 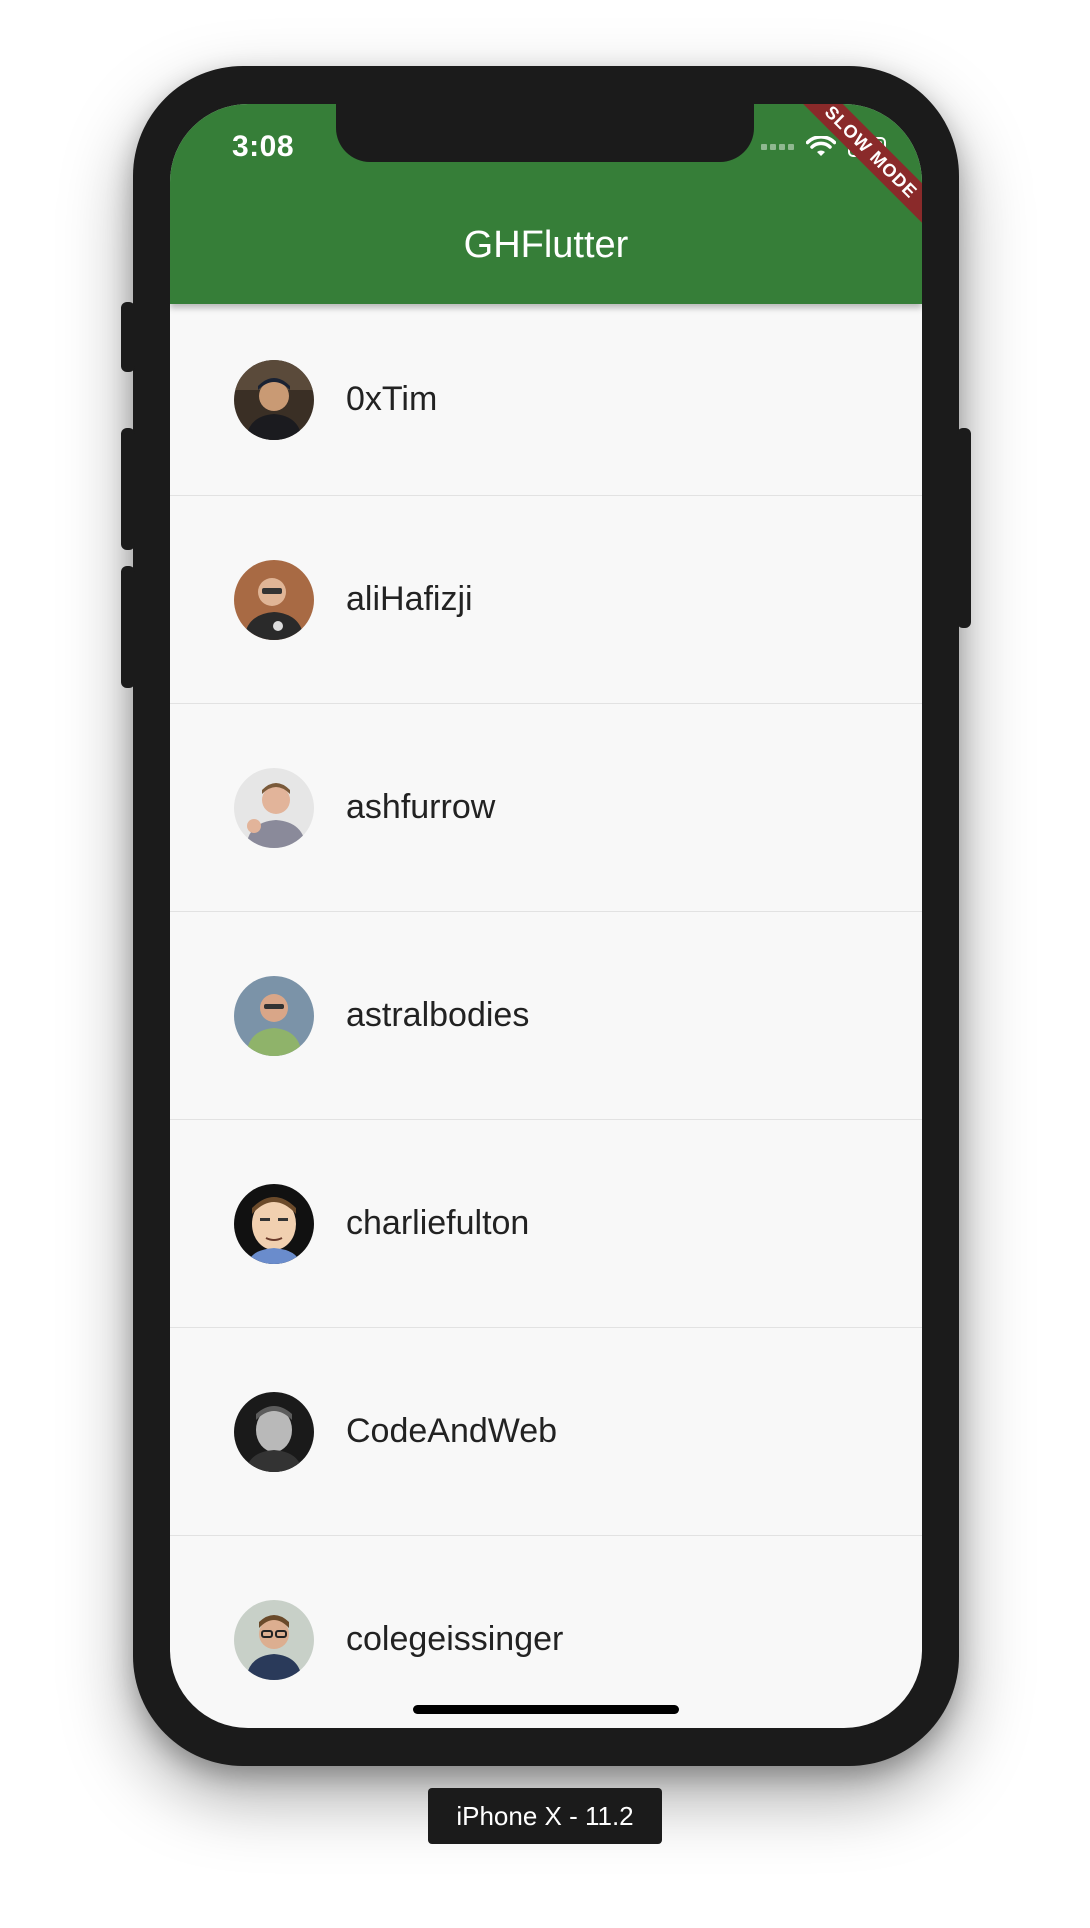 What do you see at coordinates (263, 146) in the screenshot?
I see `status-time: 3:08` at bounding box center [263, 146].